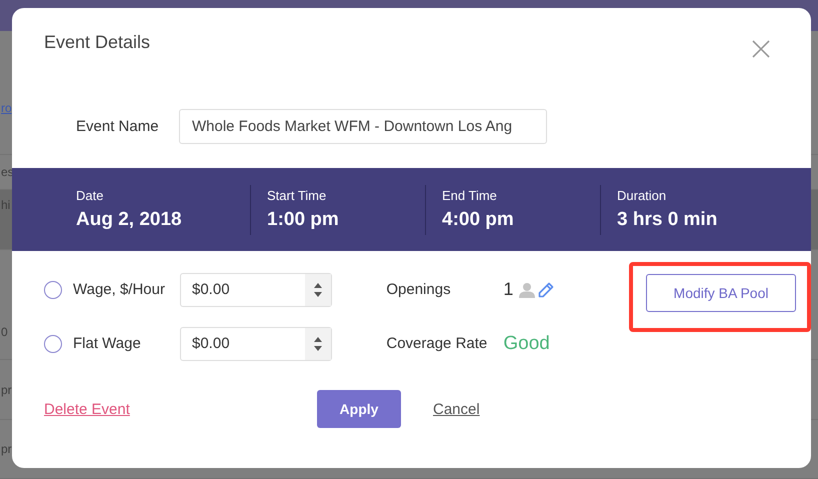 This screenshot has width=818, height=479. Describe the element at coordinates (118, 126) in the screenshot. I see `field-label: Event Name` at that location.